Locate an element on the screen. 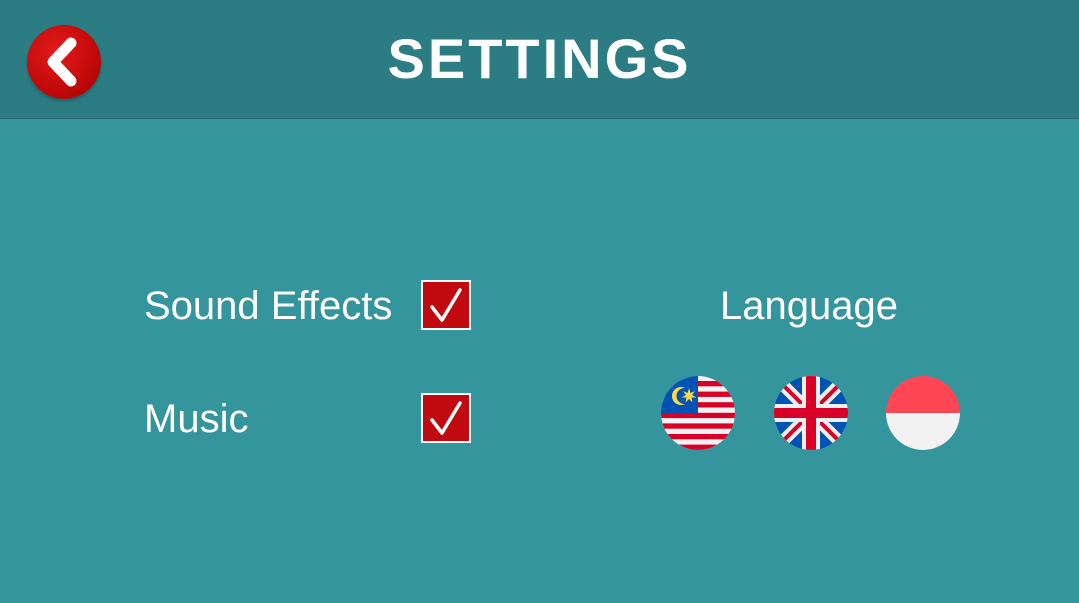 This screenshot has height=603, width=1079. malaysia-flag-icon is located at coordinates (698, 413).